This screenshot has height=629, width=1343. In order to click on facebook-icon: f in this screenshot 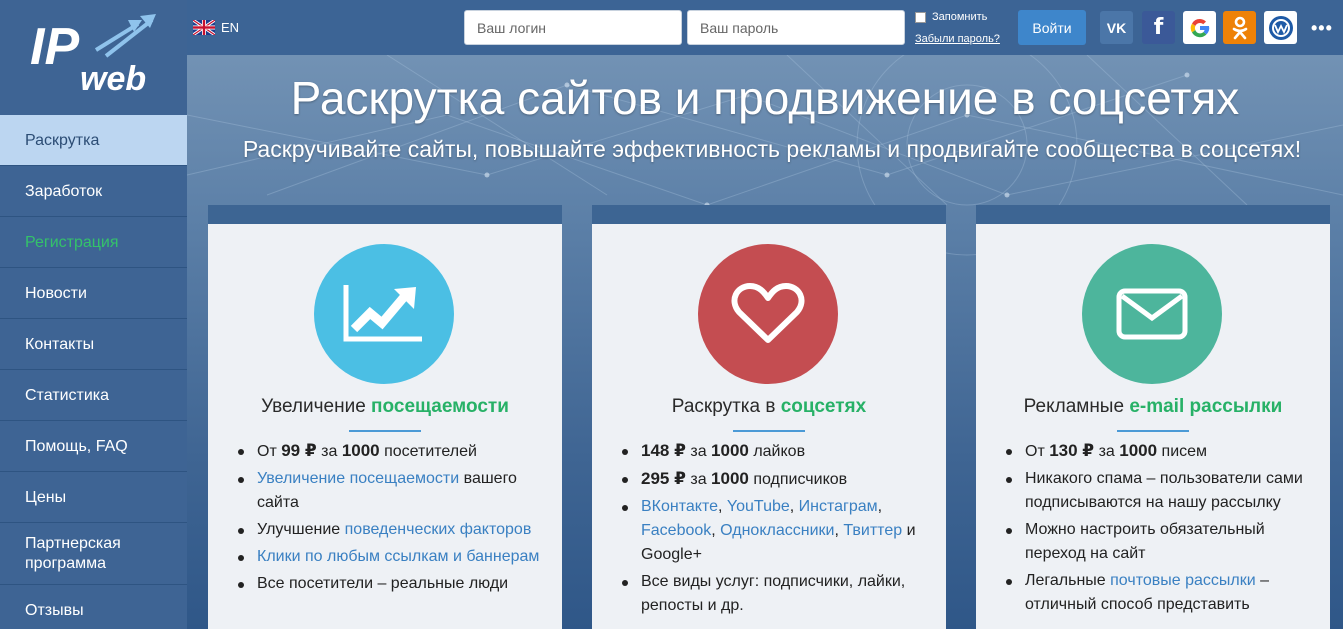, I will do `click(1158, 27)`.